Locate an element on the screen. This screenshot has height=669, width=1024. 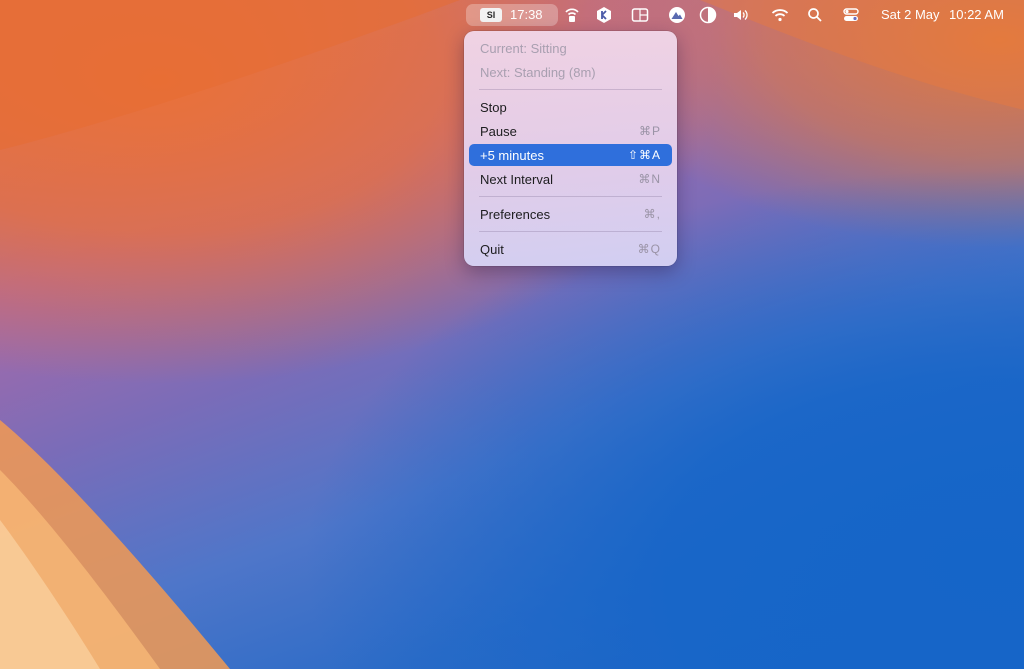
next-interval-label: Next Interval is located at coordinates (516, 179).